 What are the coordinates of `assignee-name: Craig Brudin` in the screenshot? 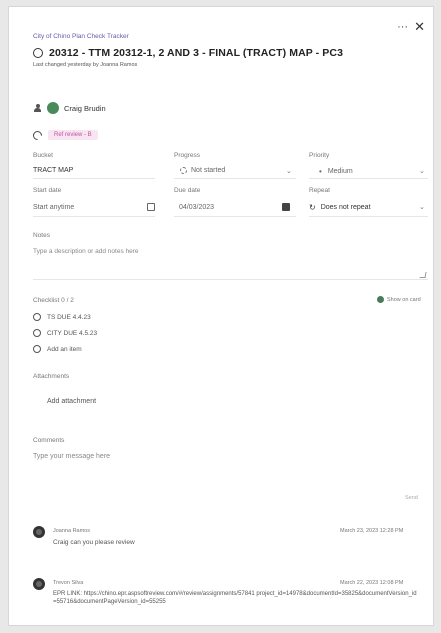 It's located at (85, 108).